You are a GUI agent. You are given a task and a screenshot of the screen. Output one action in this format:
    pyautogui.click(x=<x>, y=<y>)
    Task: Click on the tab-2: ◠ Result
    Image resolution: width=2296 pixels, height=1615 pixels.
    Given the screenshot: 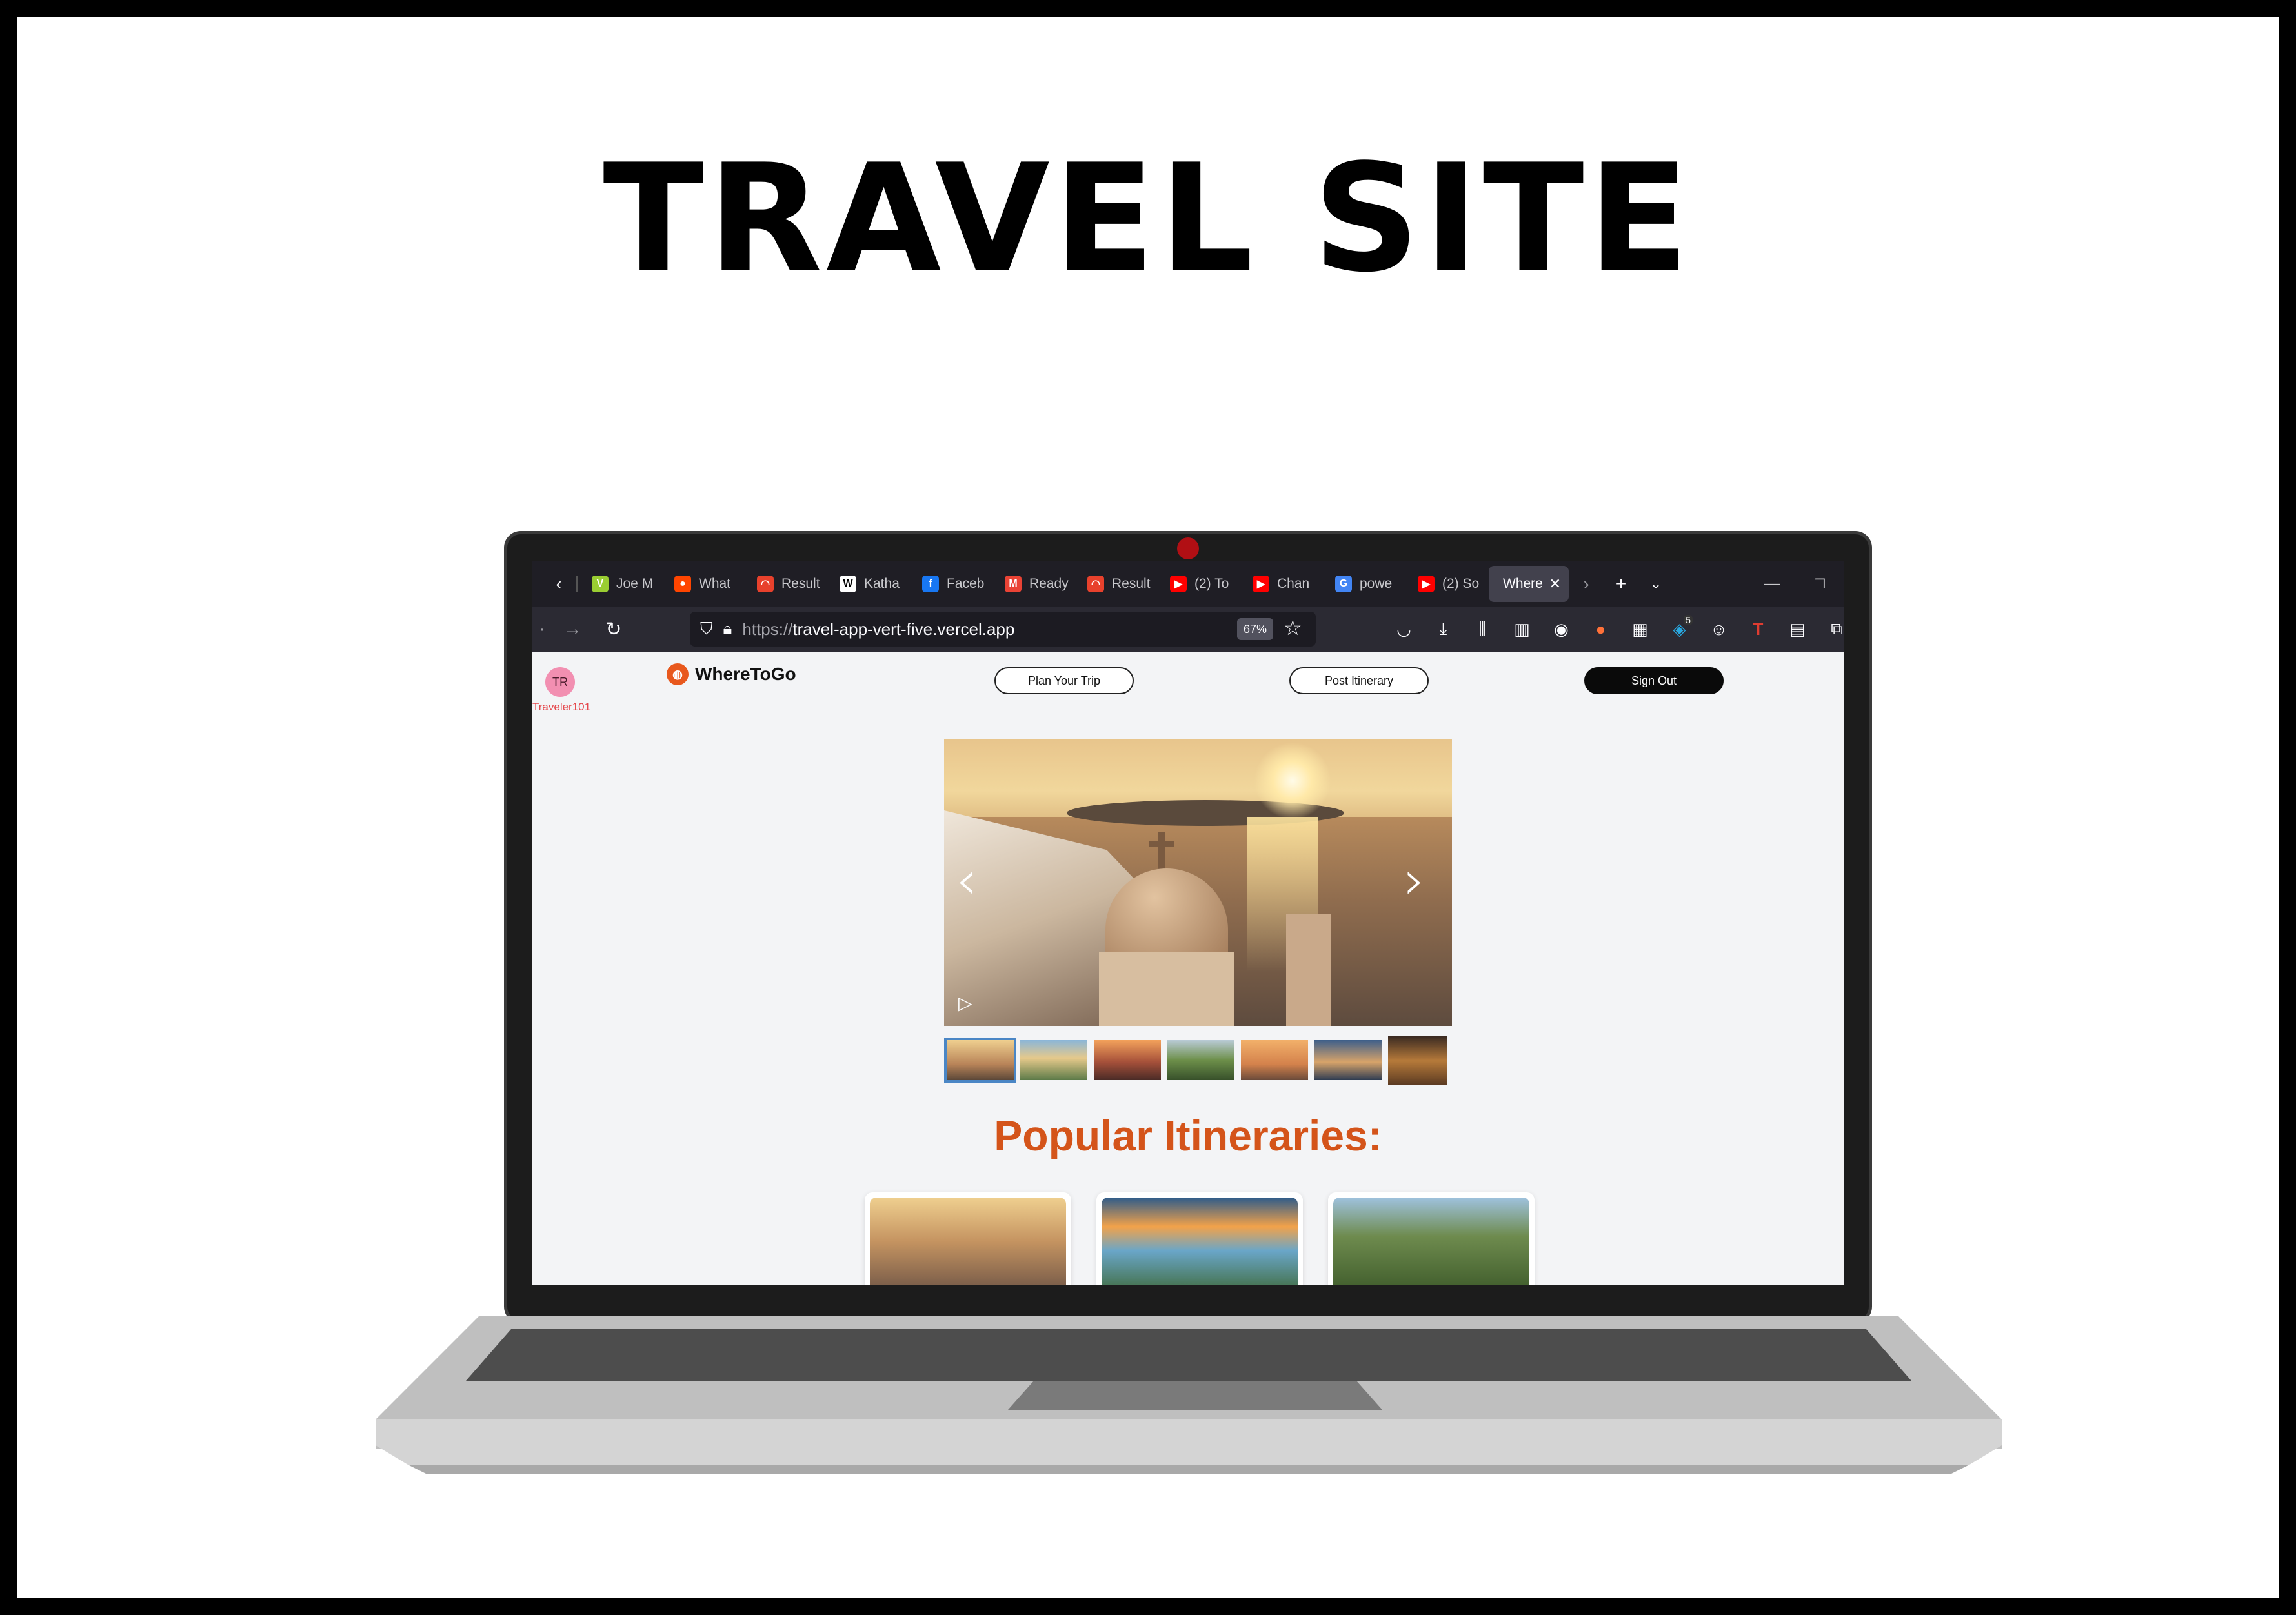 What is the action you would take?
    pyautogui.click(x=784, y=584)
    